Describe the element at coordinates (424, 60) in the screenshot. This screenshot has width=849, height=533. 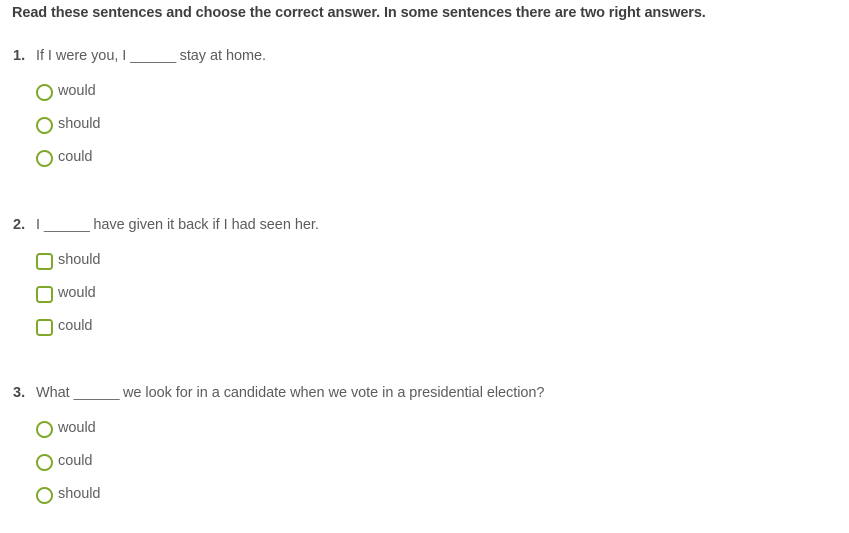
I see `question-line: 1. If I were you, I ______ stay at home.` at that location.